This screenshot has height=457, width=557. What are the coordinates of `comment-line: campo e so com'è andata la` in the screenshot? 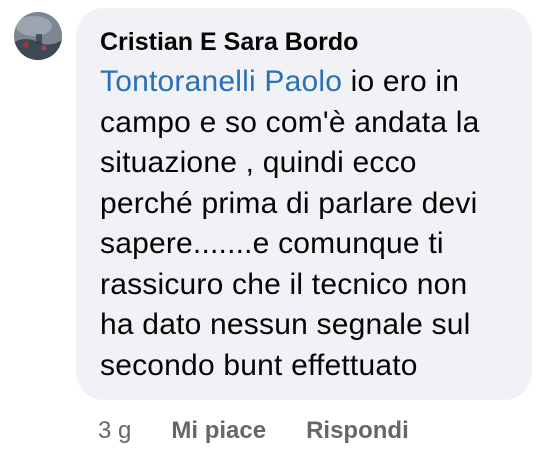 It's located at (290, 122).